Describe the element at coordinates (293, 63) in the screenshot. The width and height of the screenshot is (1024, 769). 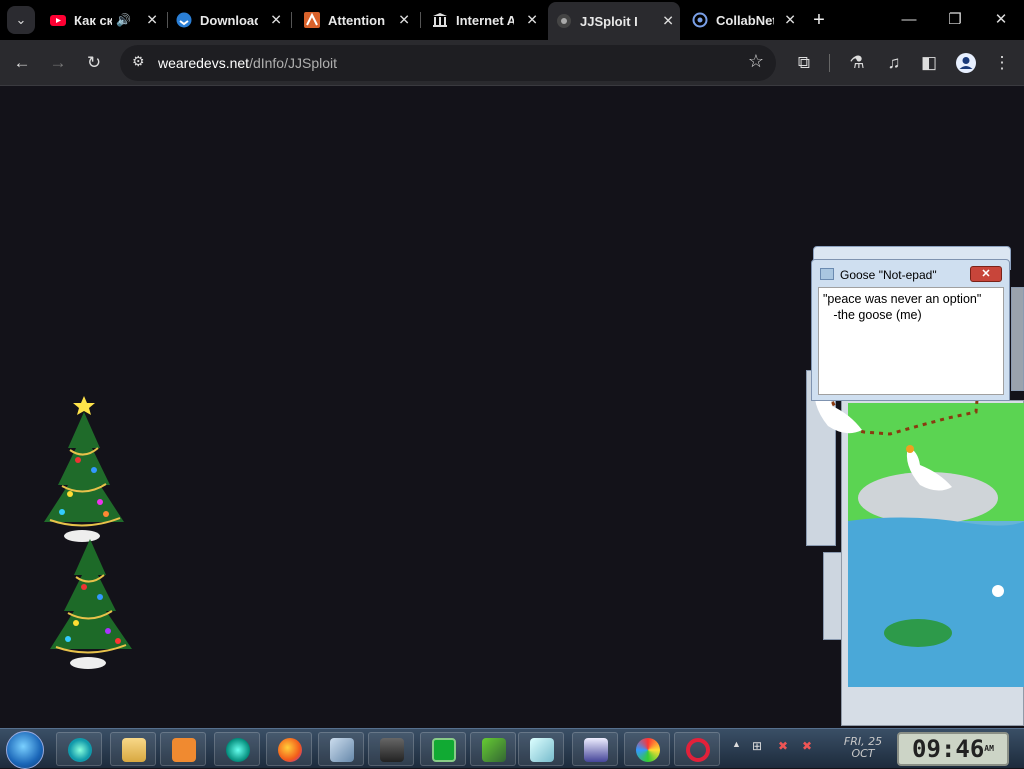
I see `url-path: /dInfo/JJSploit` at that location.